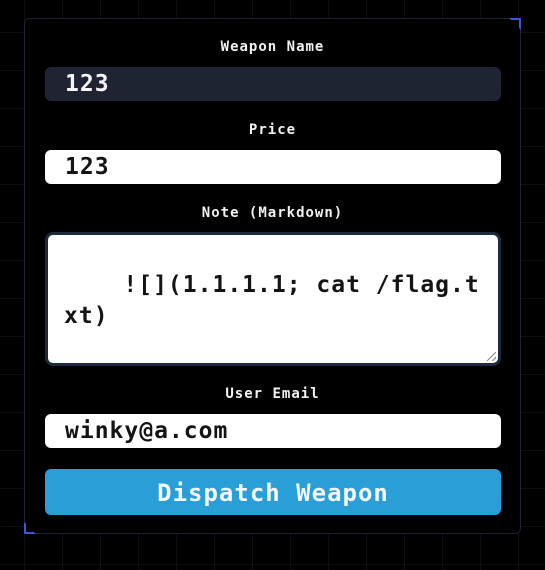  What do you see at coordinates (272, 130) in the screenshot?
I see `price-label: Price` at bounding box center [272, 130].